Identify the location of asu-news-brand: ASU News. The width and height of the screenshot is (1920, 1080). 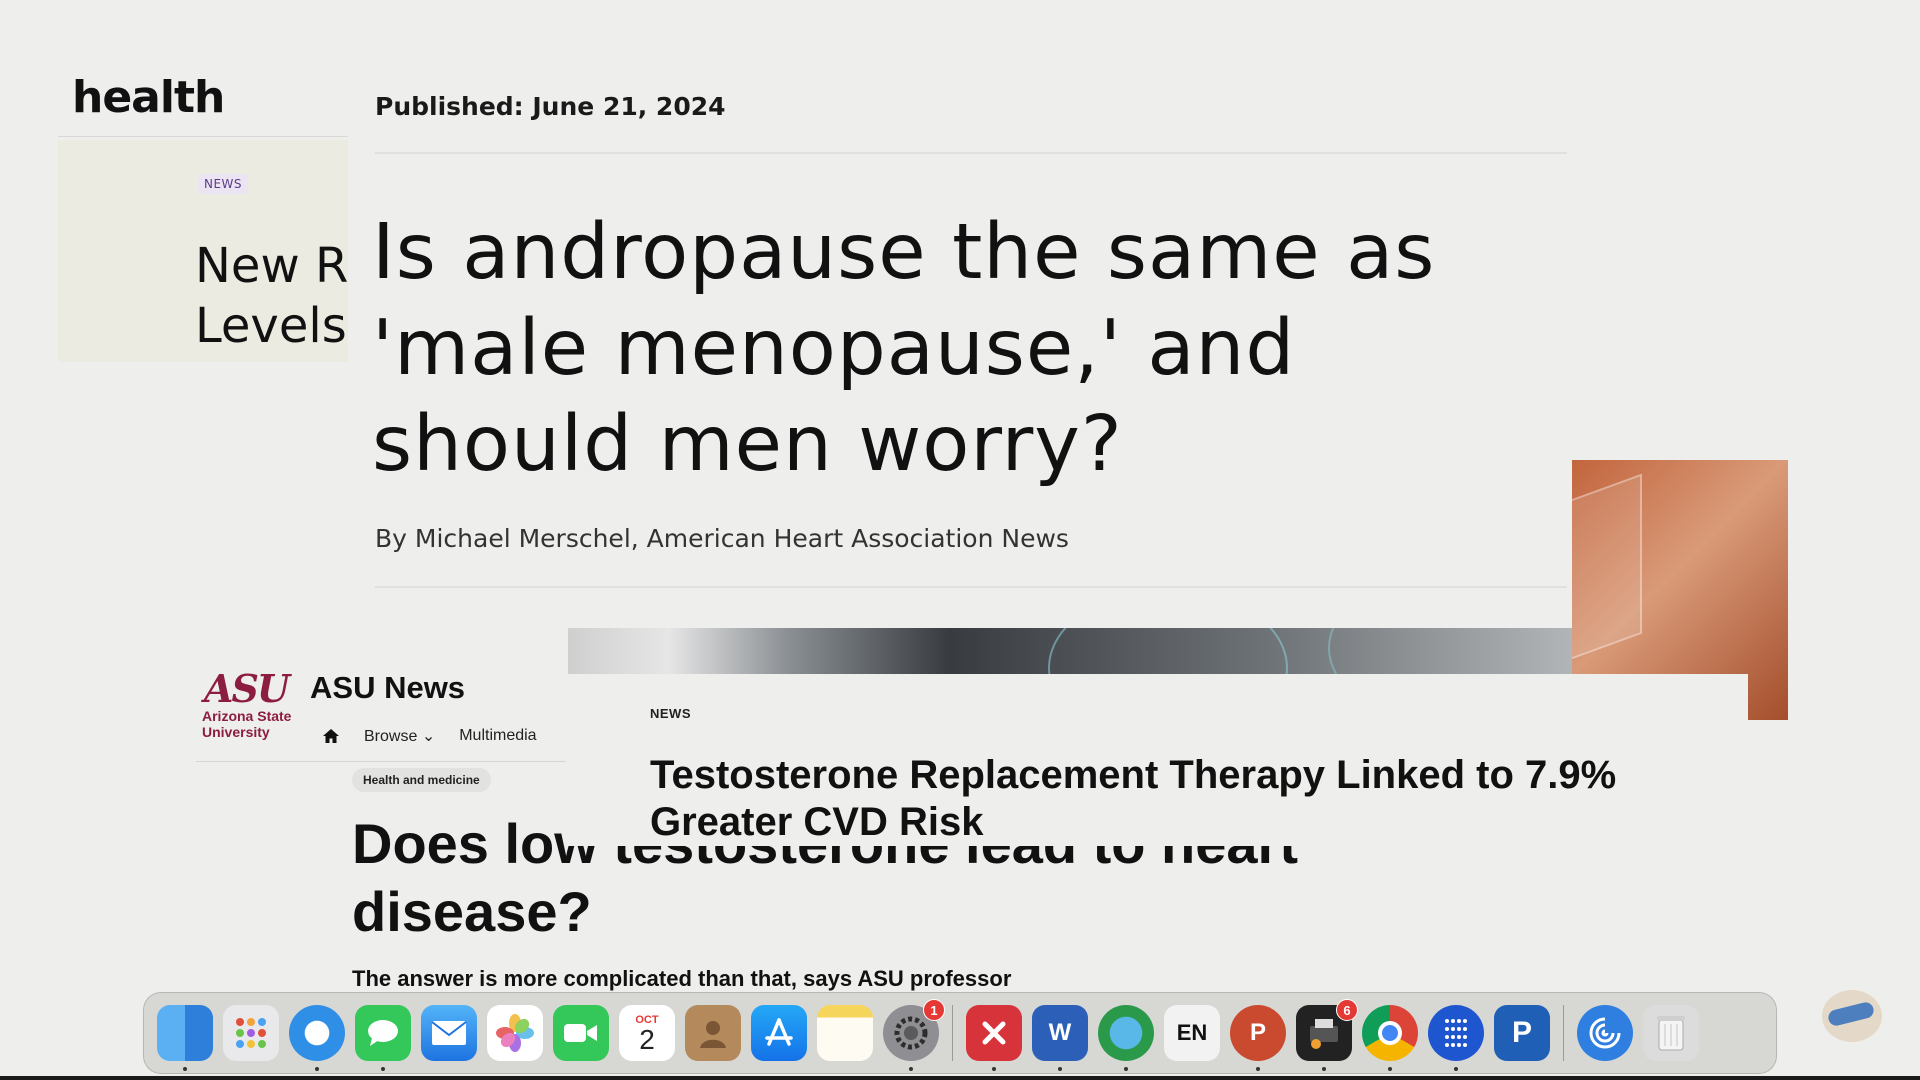
(387, 688).